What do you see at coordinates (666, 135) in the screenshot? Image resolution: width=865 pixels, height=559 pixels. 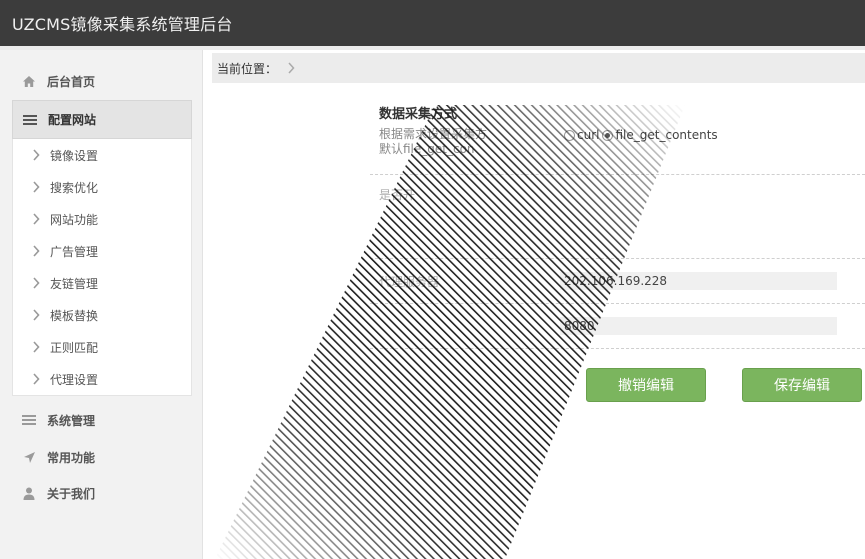 I see `radio-fgc-label: file_get_contents` at bounding box center [666, 135].